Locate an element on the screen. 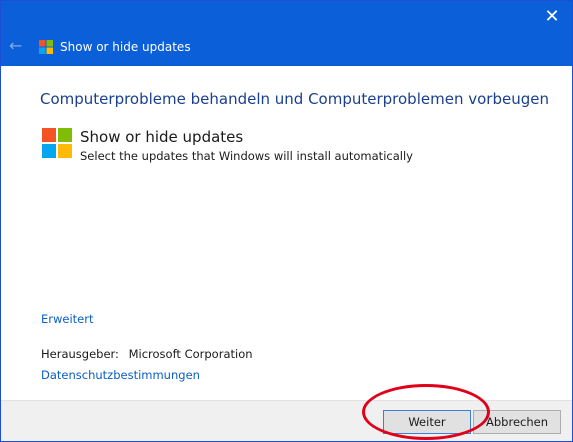 The height and width of the screenshot is (442, 573). publisher-info: Herausgeber: Microsoft Corporation is located at coordinates (147, 354).